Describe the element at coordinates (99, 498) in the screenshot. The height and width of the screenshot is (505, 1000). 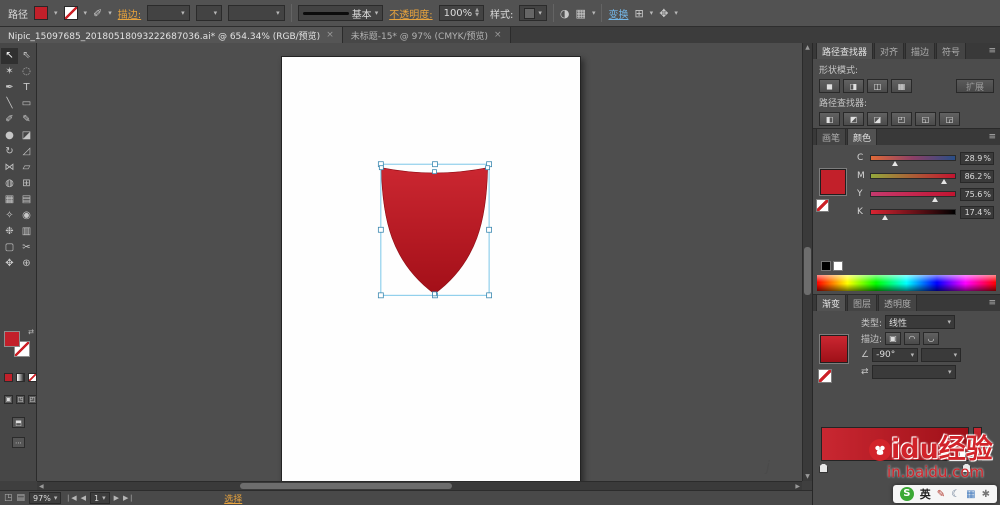
I see `artboard-nav-field: 1 ▾` at that location.